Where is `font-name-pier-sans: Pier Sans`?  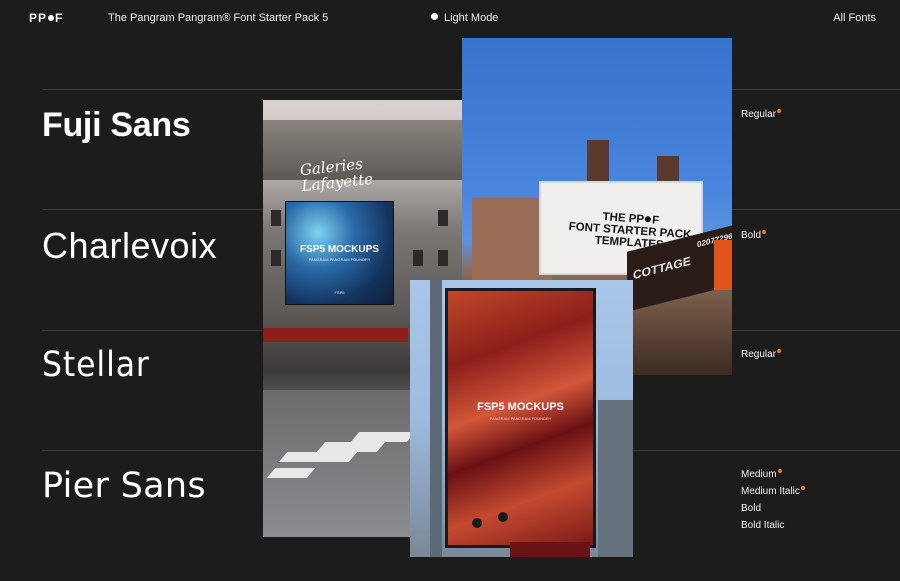 font-name-pier-sans: Pier Sans is located at coordinates (124, 486).